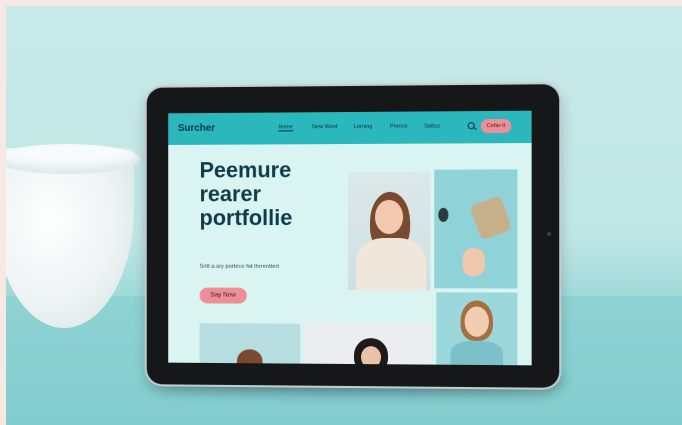 The image size is (682, 425). What do you see at coordinates (443, 215) in the screenshot?
I see `small-object` at bounding box center [443, 215].